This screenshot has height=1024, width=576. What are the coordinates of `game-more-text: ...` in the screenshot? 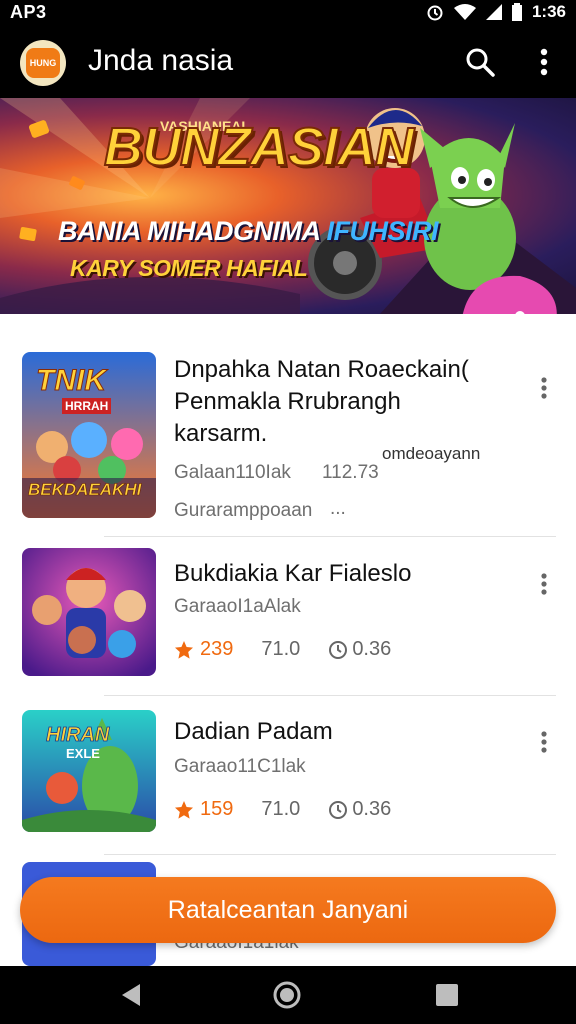 It's located at (338, 508).